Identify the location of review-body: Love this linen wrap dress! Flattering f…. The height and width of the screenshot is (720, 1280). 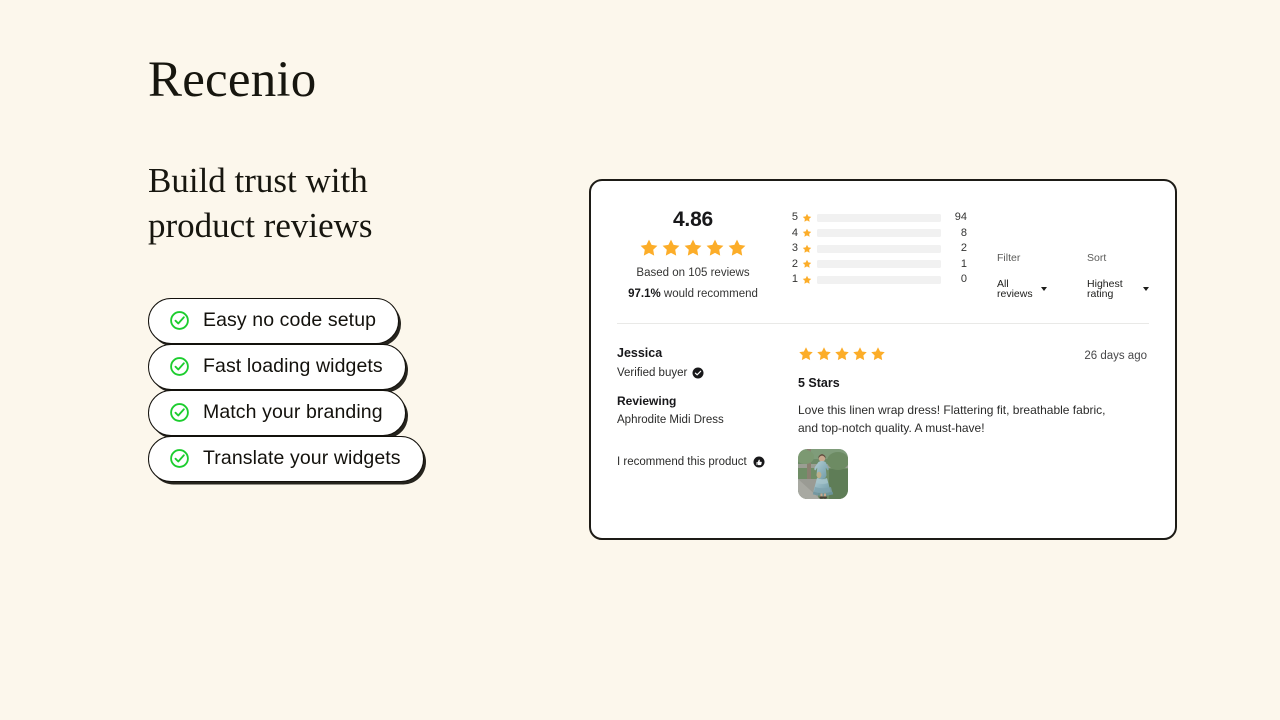
(952, 419).